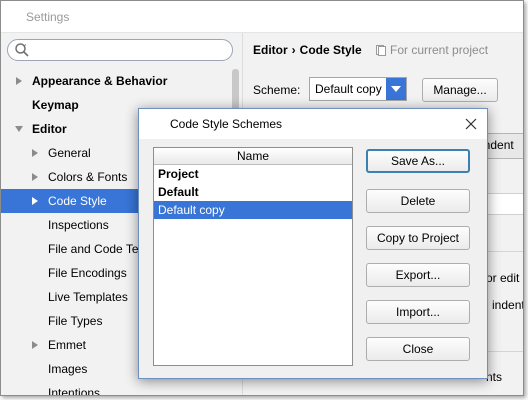 Image resolution: width=528 pixels, height=400 pixels. I want to click on scheme-list-item: Project, so click(253, 174).